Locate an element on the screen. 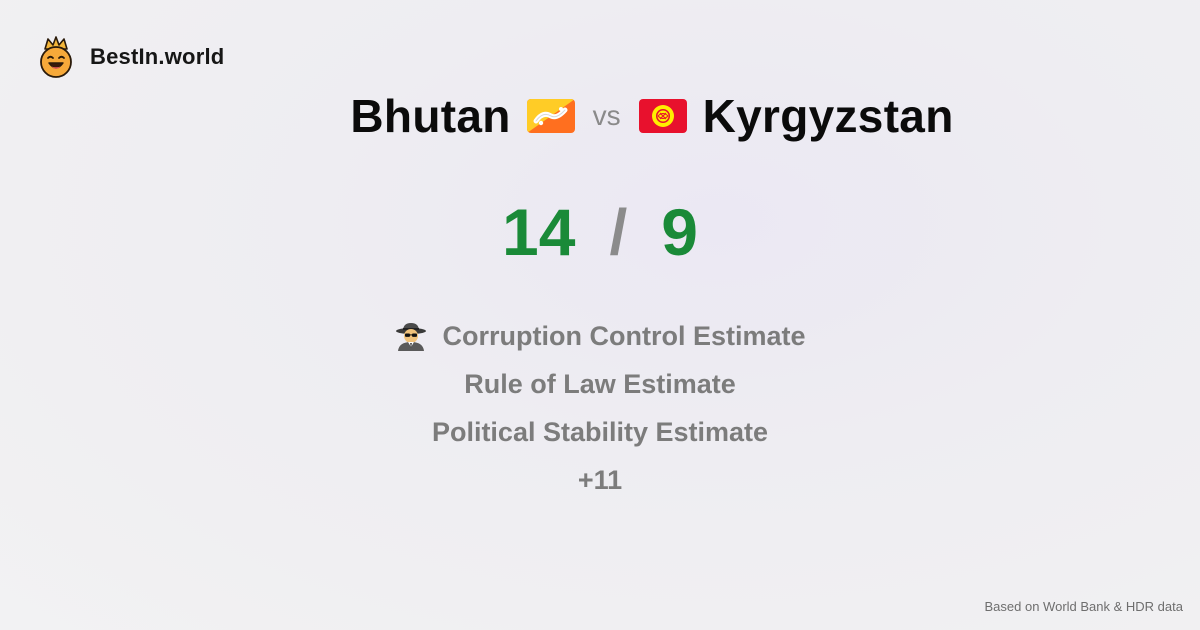 This screenshot has height=630, width=1200. more-metrics-count: +11 is located at coordinates (600, 480).